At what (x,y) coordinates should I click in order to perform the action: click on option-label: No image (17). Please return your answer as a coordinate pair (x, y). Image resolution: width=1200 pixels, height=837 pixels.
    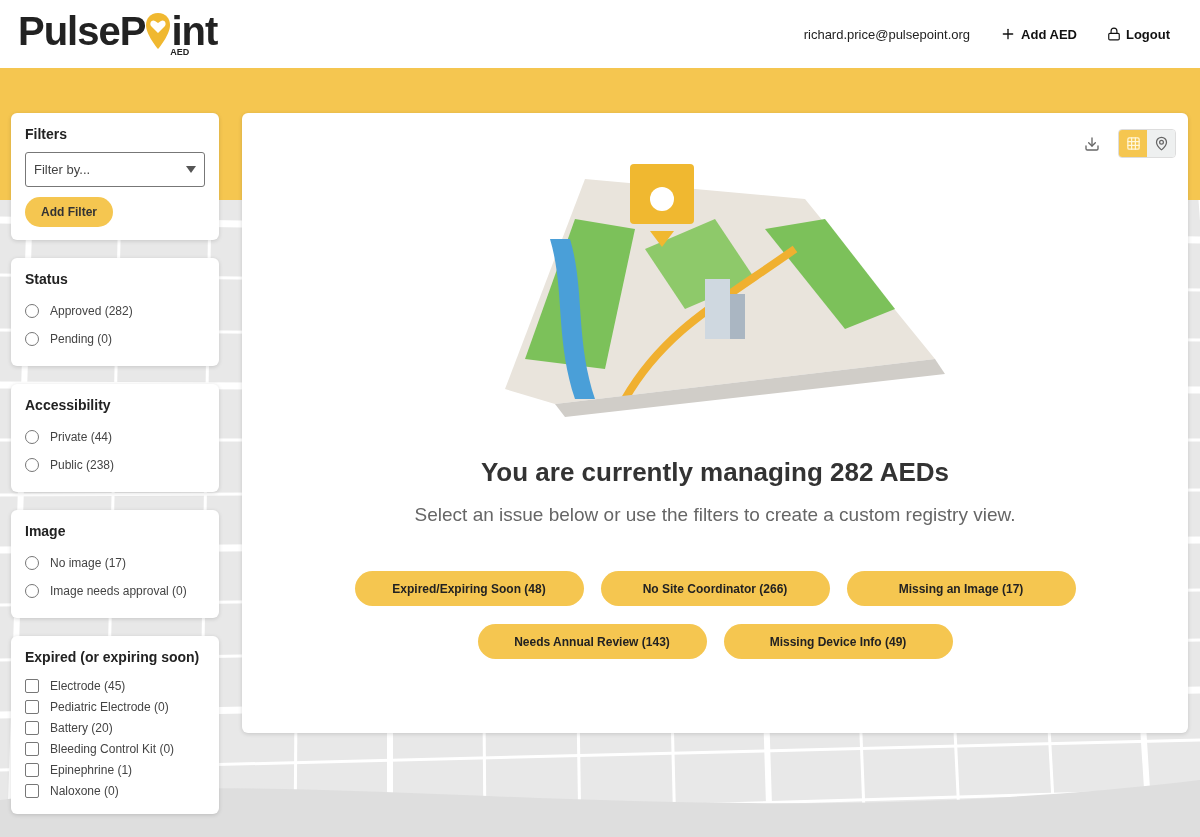
    Looking at the image, I should click on (88, 563).